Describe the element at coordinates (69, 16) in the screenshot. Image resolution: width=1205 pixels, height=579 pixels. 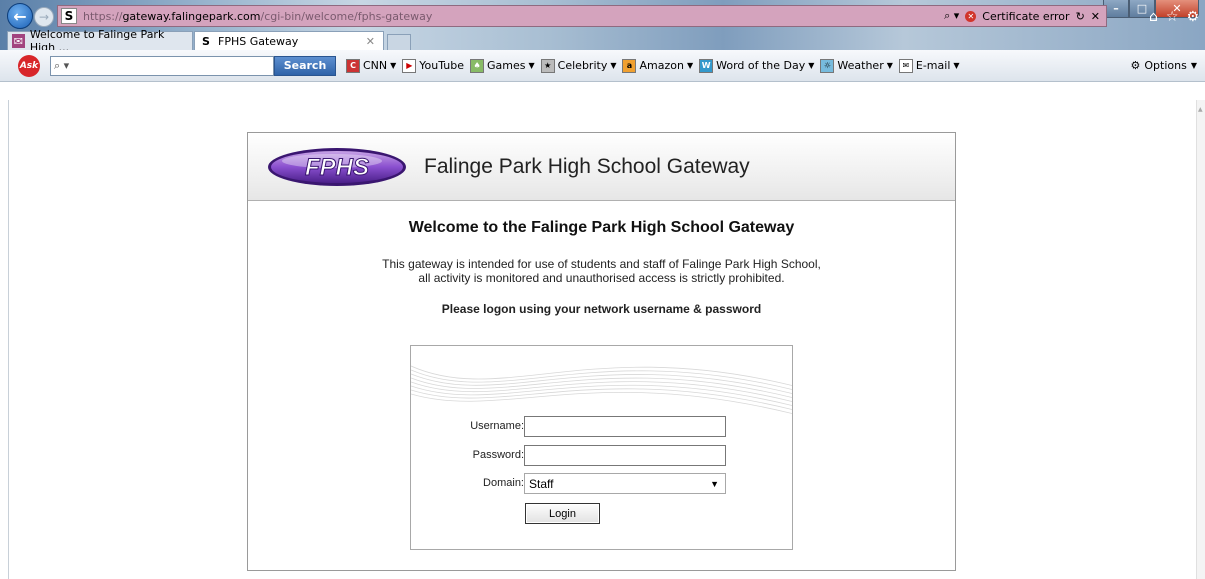
I see `site-favicon-icon: S` at that location.